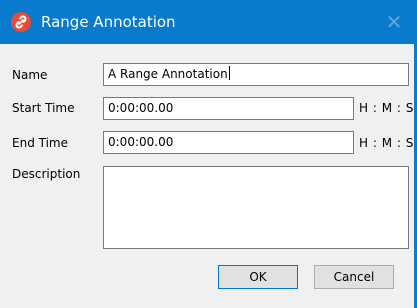 The width and height of the screenshot is (417, 308). I want to click on text-caret, so click(229, 73).